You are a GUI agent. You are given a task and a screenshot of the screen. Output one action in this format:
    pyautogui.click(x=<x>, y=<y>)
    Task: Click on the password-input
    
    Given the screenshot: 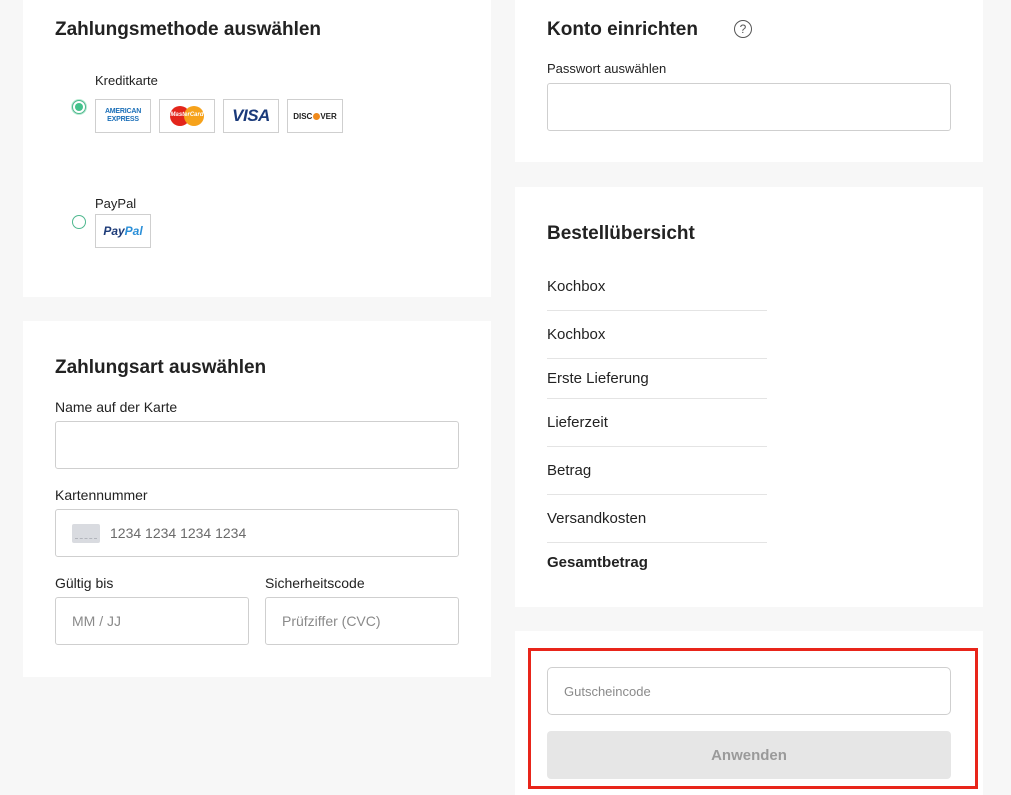 What is the action you would take?
    pyautogui.click(x=749, y=107)
    